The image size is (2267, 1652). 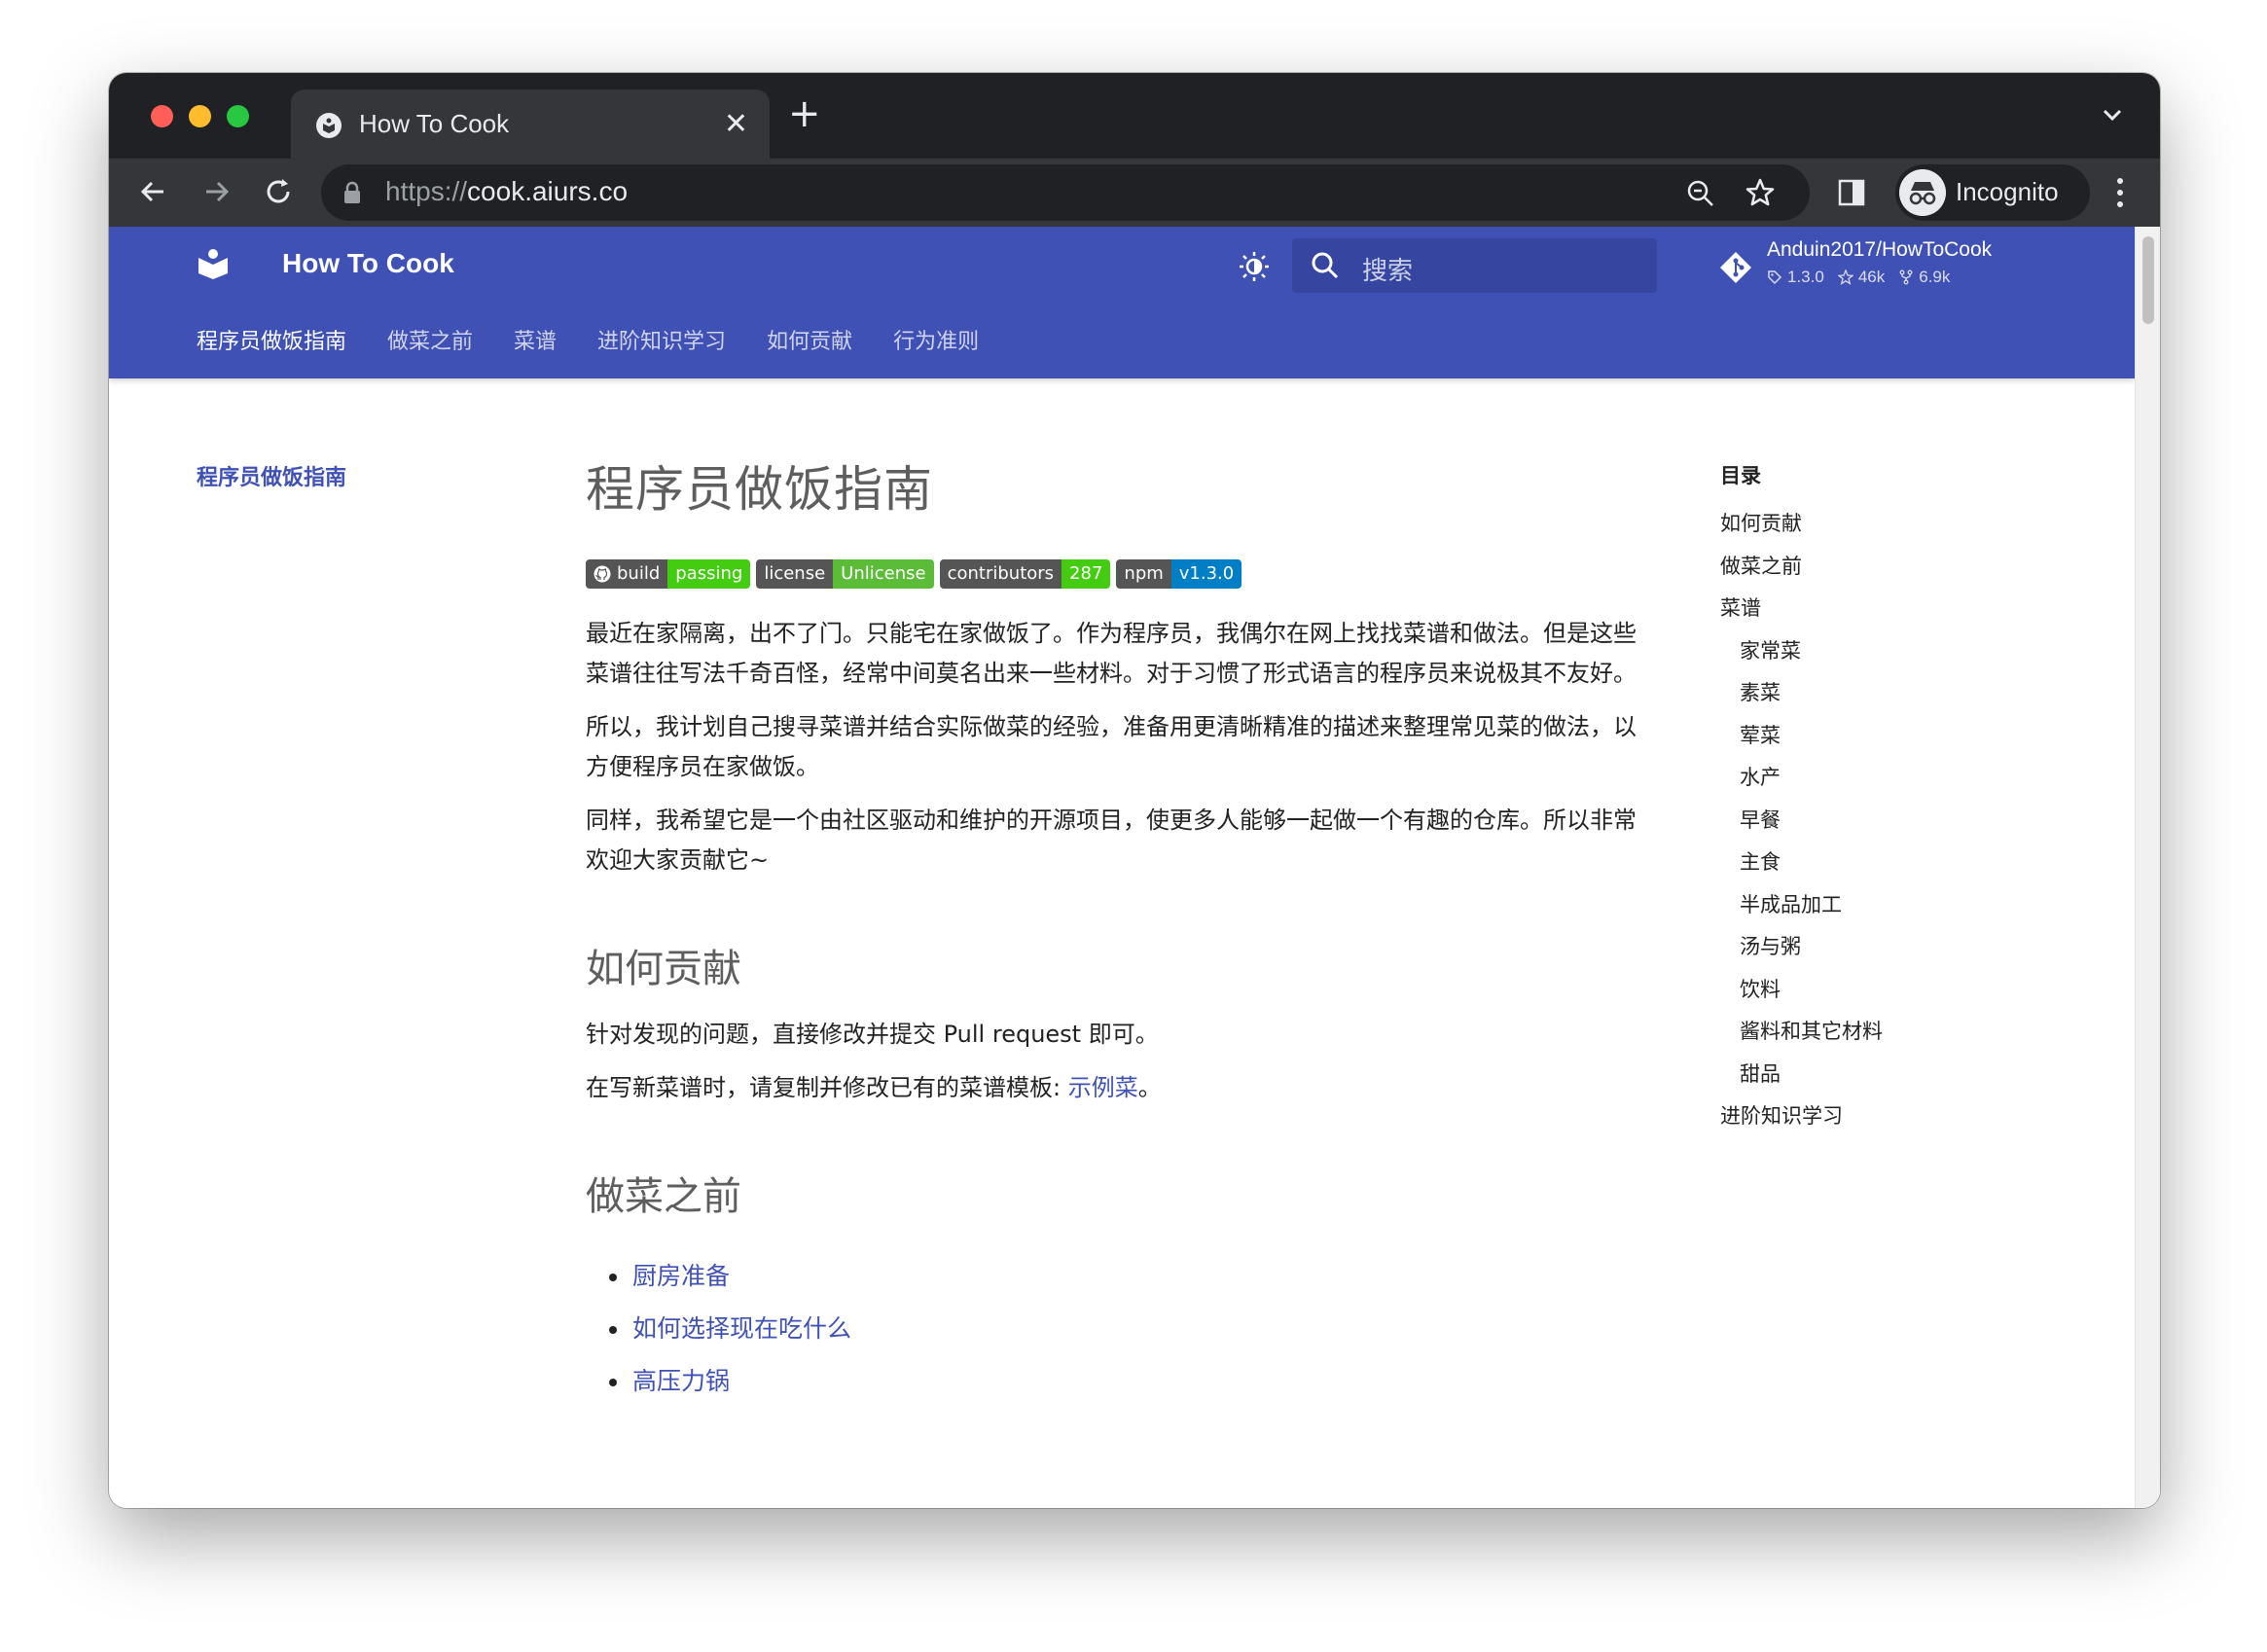 What do you see at coordinates (162, 116) in the screenshot?
I see `close-window-button` at bounding box center [162, 116].